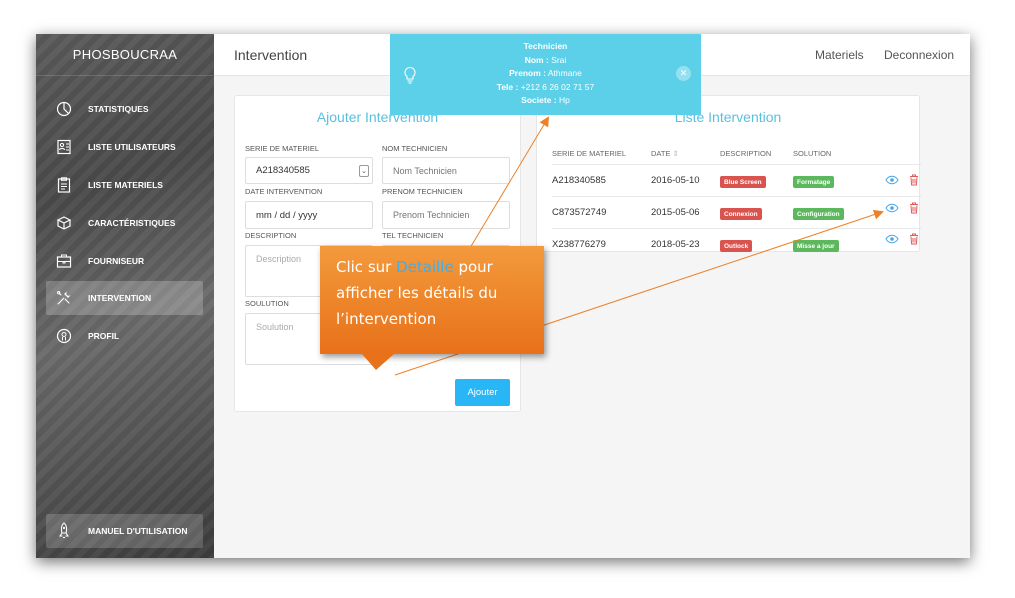 The height and width of the screenshot is (598, 1015). I want to click on sidebar-item-liste-materiels: LISTE MATERIELS, so click(124, 185).